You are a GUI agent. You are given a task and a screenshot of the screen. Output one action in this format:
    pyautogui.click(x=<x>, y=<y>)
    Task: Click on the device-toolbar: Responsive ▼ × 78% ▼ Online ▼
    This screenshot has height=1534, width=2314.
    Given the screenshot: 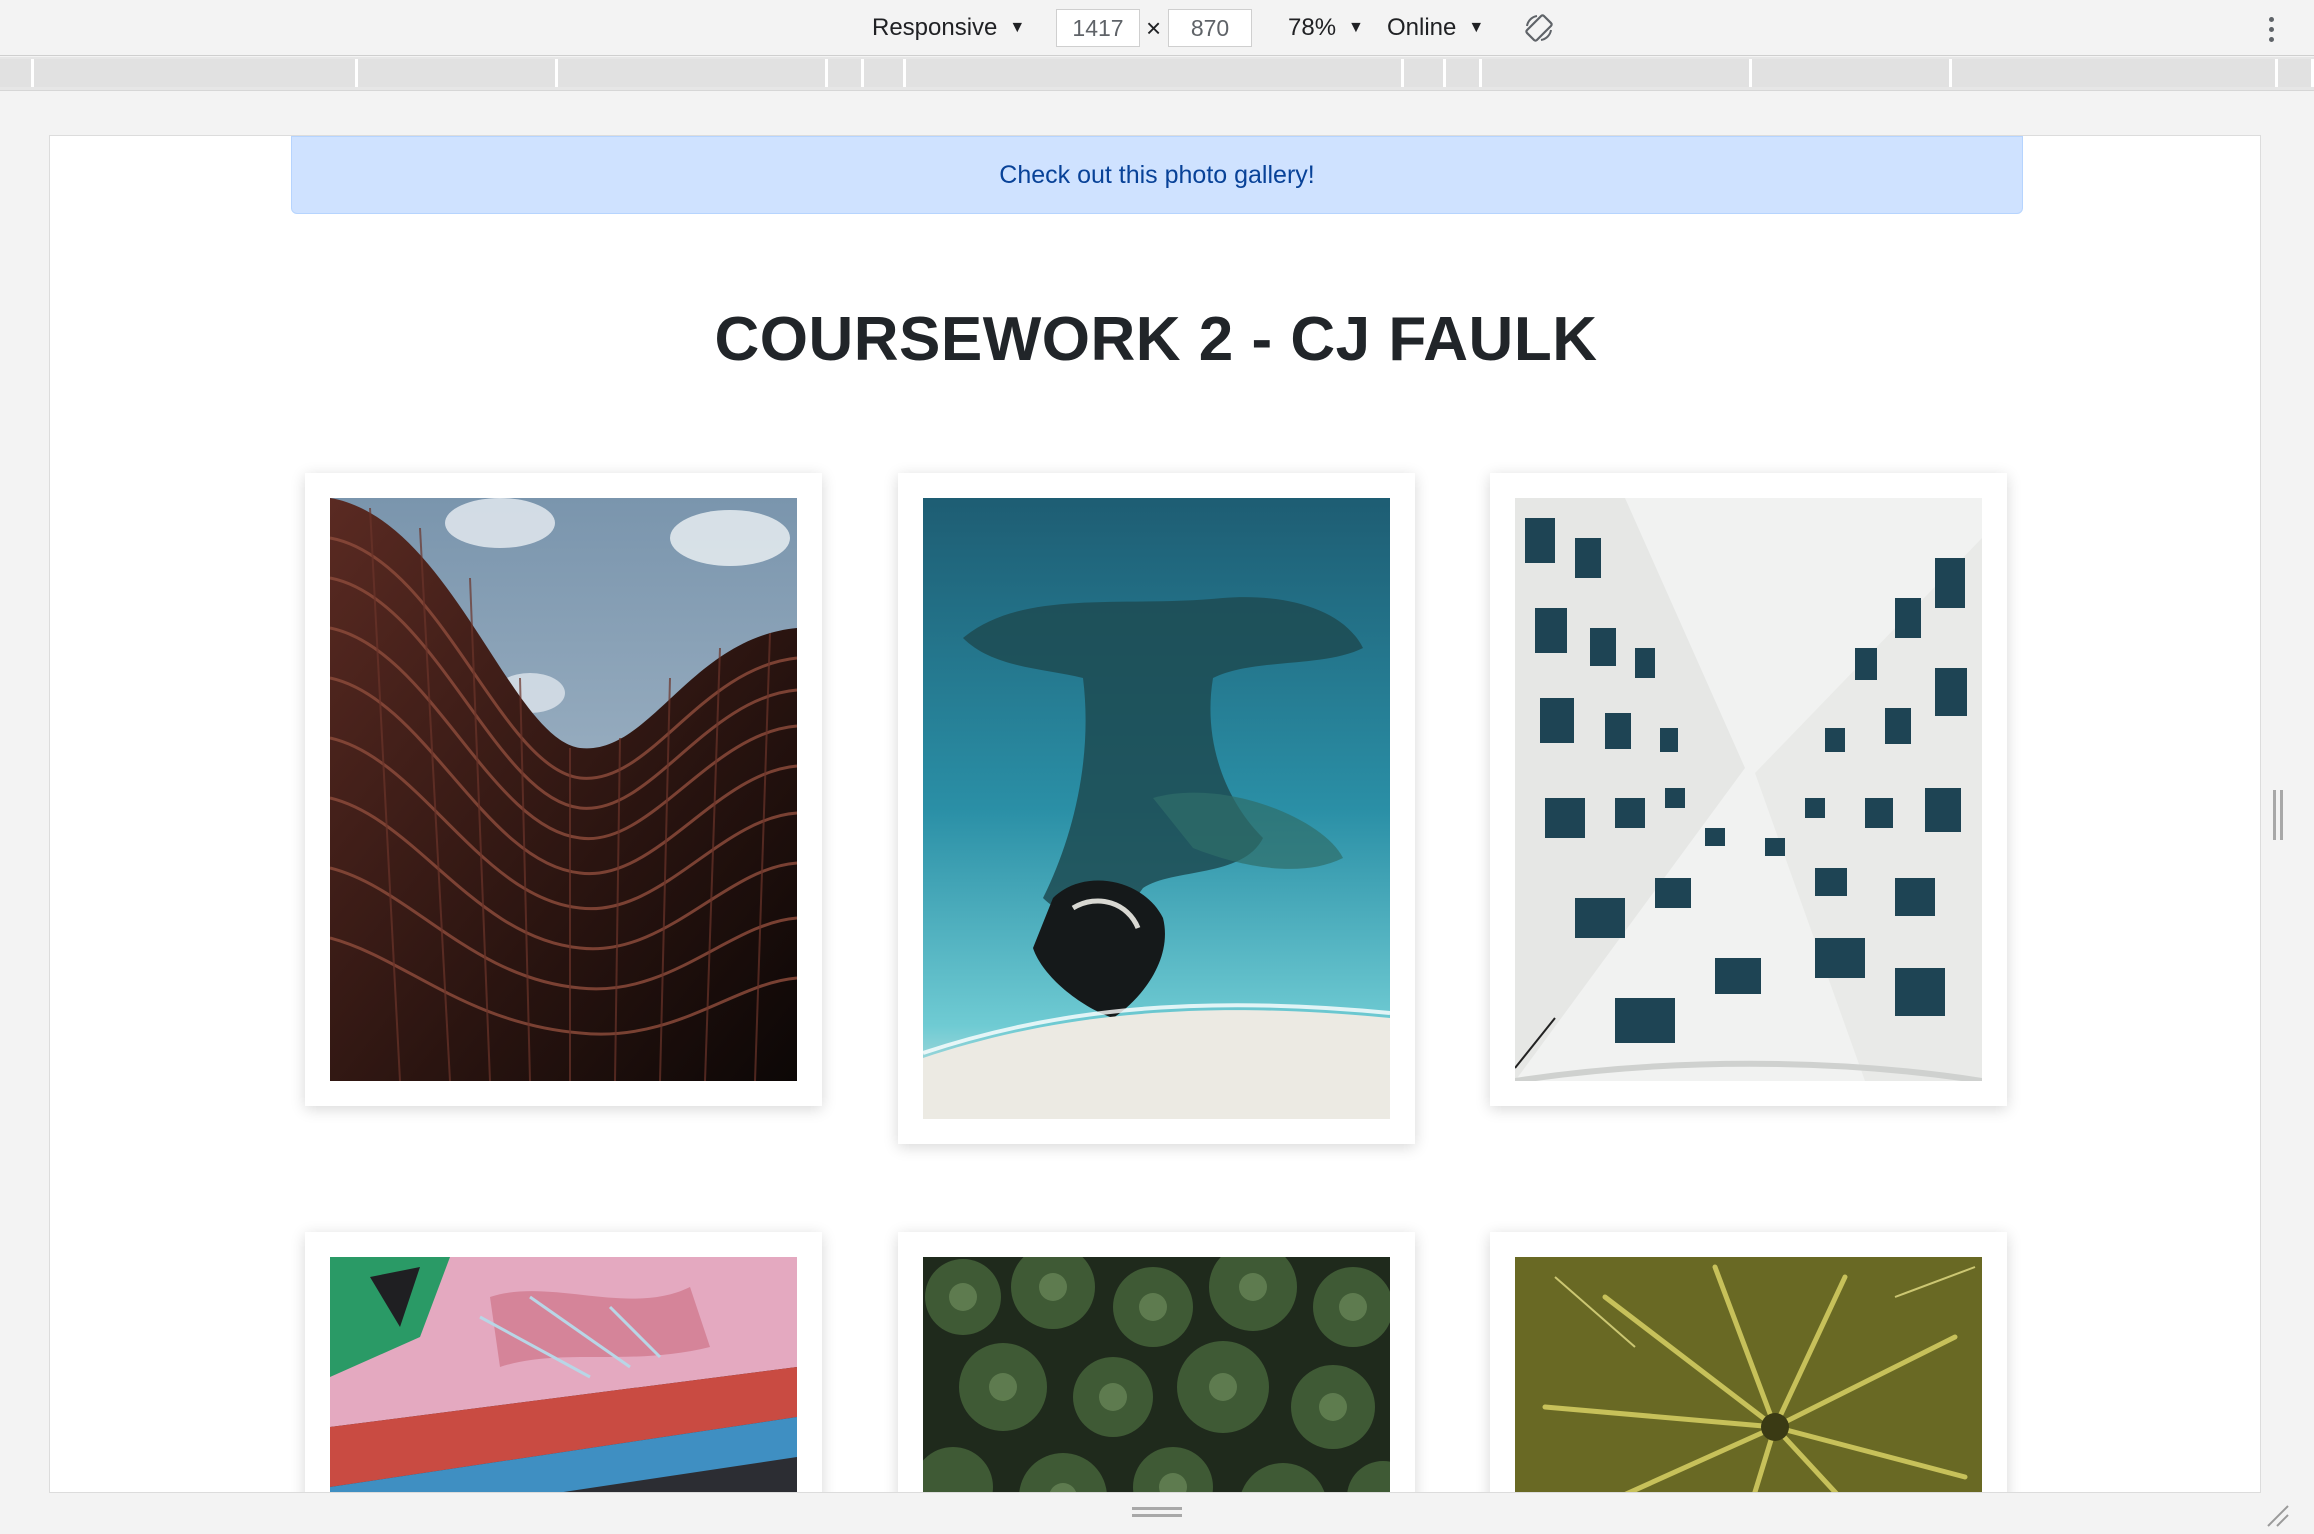 What is the action you would take?
    pyautogui.click(x=1157, y=28)
    